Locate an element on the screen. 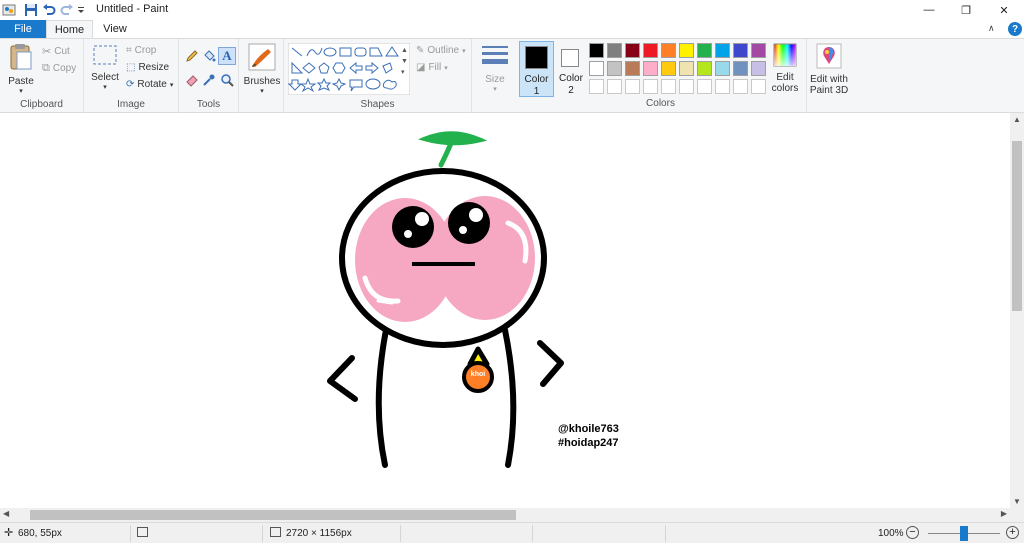 This screenshot has height=543, width=1024. customize-toolbar-icon is located at coordinates (81, 10).